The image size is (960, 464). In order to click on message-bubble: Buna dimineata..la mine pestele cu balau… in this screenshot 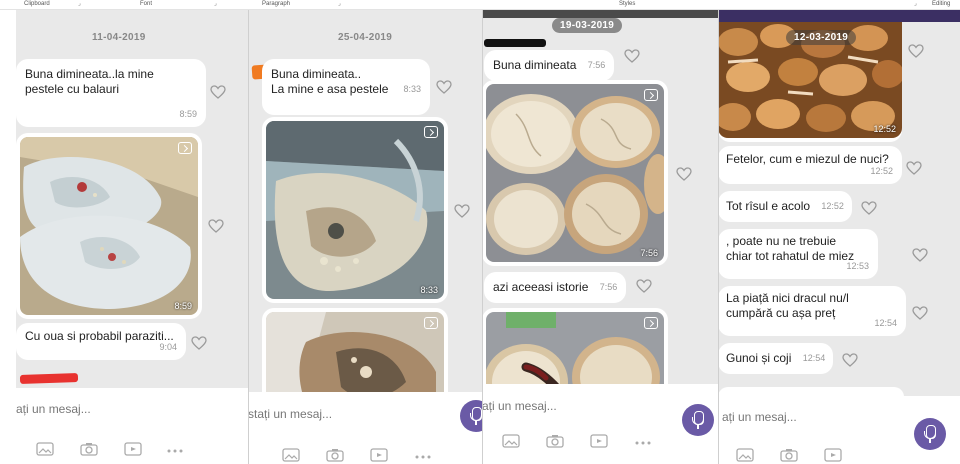, I will do `click(111, 93)`.